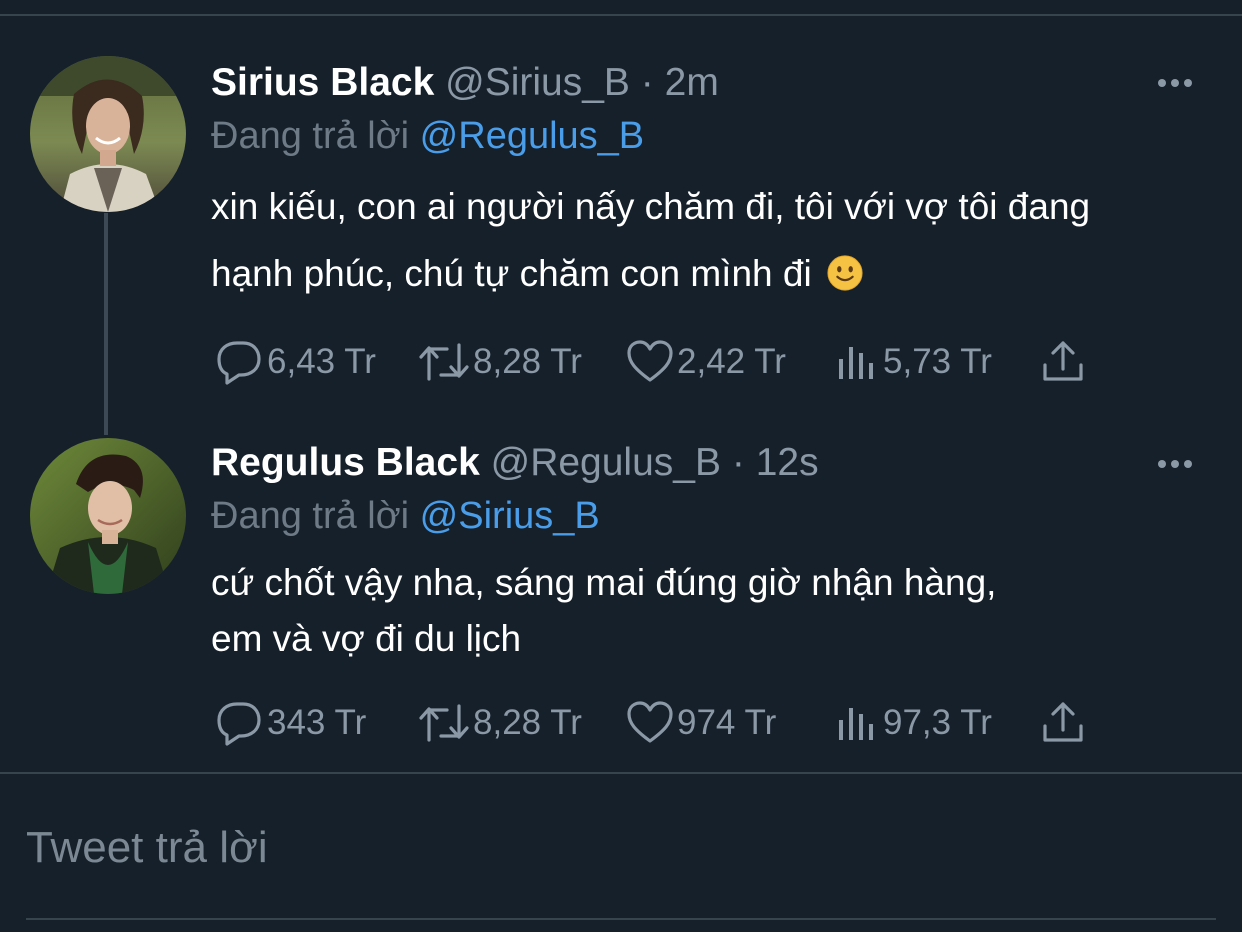 The width and height of the screenshot is (1242, 932). I want to click on reply-mention-link: @Regulus_B, so click(532, 136).